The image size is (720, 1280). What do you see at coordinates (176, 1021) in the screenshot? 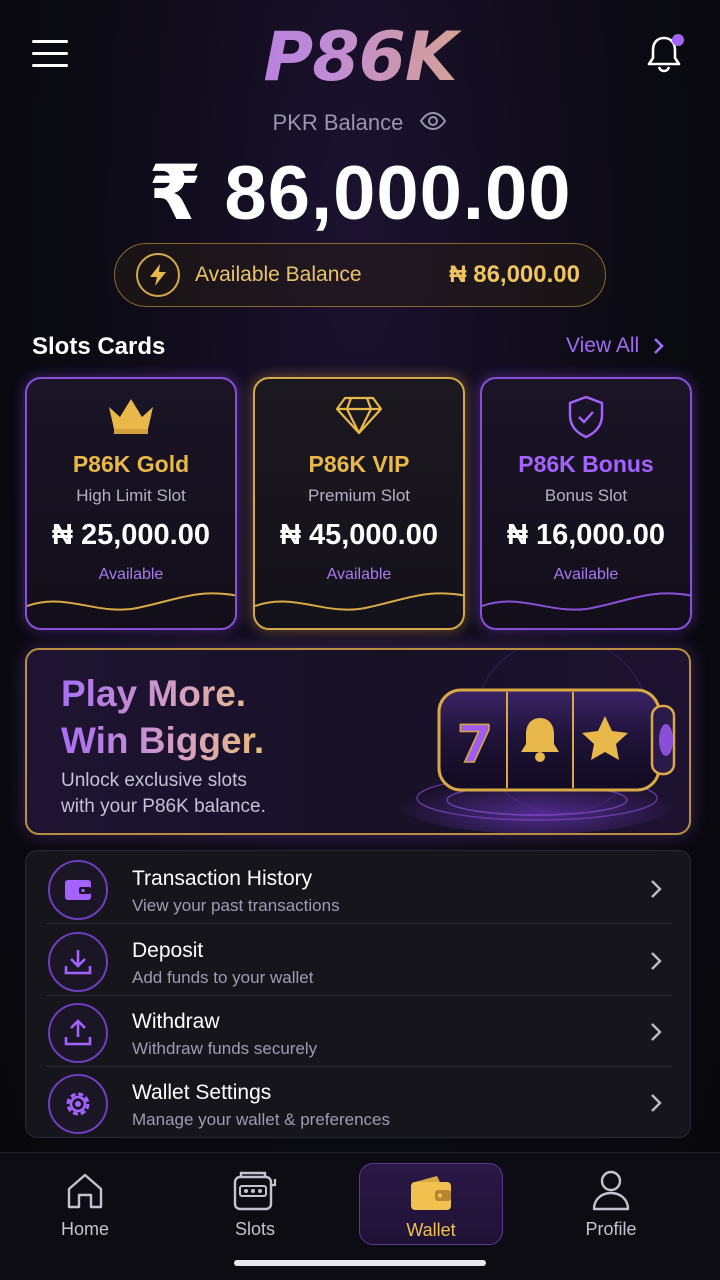
I see `menu-item-title: Withdraw` at bounding box center [176, 1021].